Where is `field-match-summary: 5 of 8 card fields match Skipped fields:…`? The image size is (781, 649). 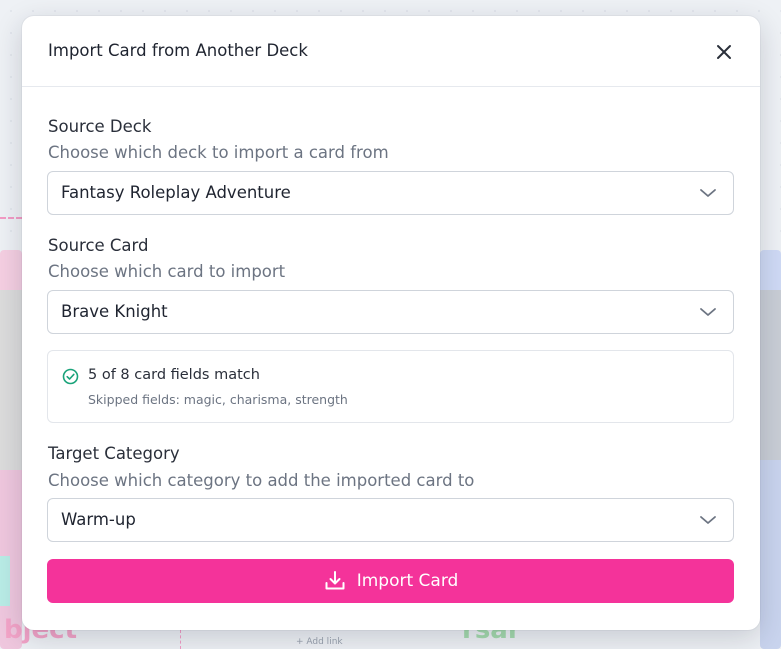 field-match-summary: 5 of 8 card fields match Skipped fields:… is located at coordinates (390, 386).